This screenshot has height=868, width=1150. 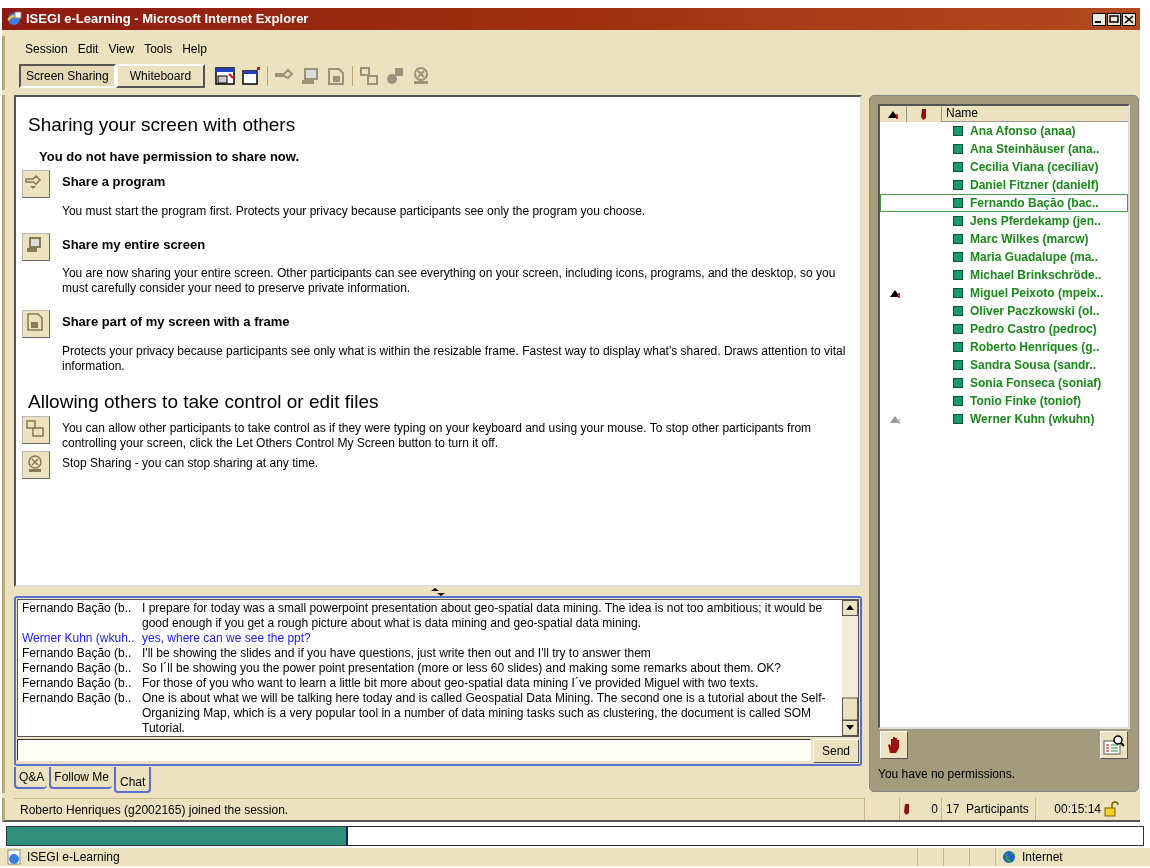 I want to click on status-pane, so click(x=882, y=809).